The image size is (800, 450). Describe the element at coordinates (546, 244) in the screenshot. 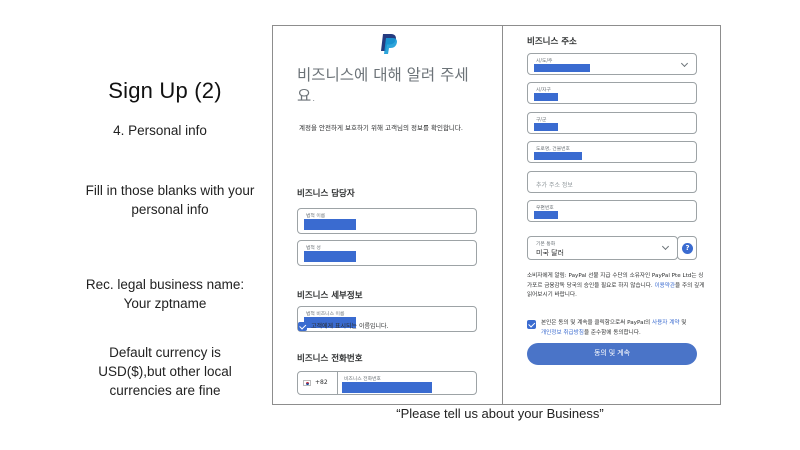

I see `field-label: 기본 통화` at that location.